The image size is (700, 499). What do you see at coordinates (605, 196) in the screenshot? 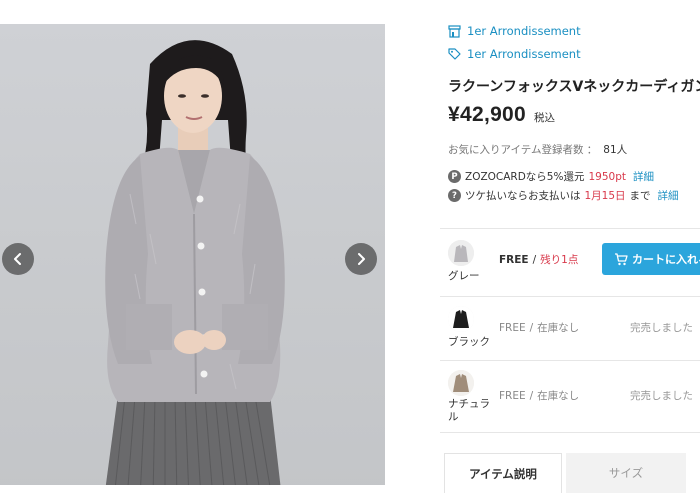
I see `tsuke-date: 1月15日` at bounding box center [605, 196].